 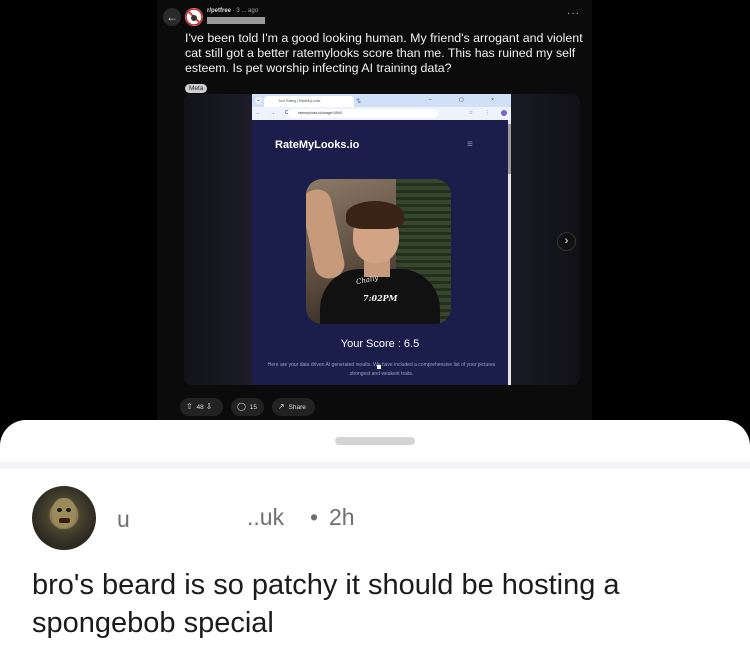 What do you see at coordinates (342, 517) in the screenshot?
I see `comment-time: 2h` at bounding box center [342, 517].